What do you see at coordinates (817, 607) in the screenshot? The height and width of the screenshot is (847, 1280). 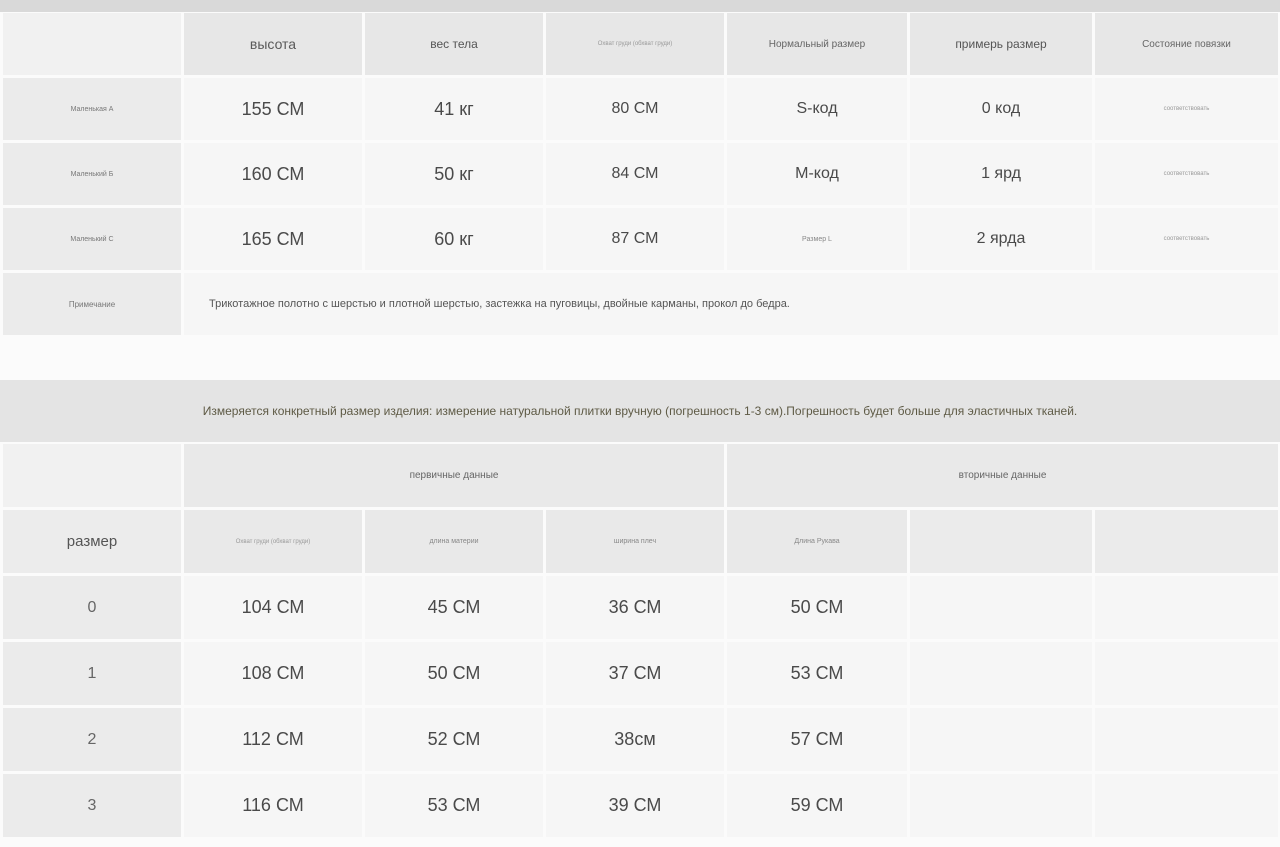 I see `sleeve-value: 50 СМ` at bounding box center [817, 607].